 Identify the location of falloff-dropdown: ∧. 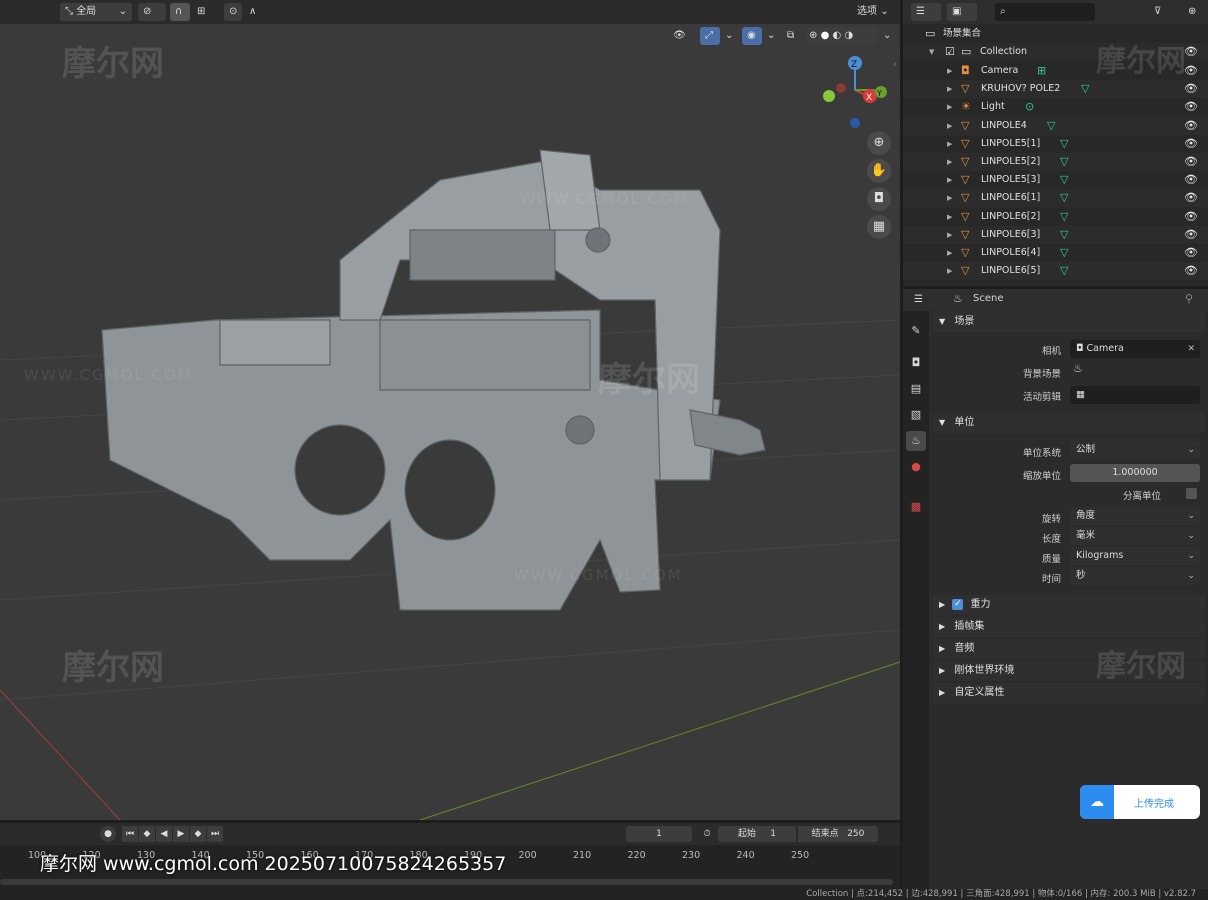
(258, 12).